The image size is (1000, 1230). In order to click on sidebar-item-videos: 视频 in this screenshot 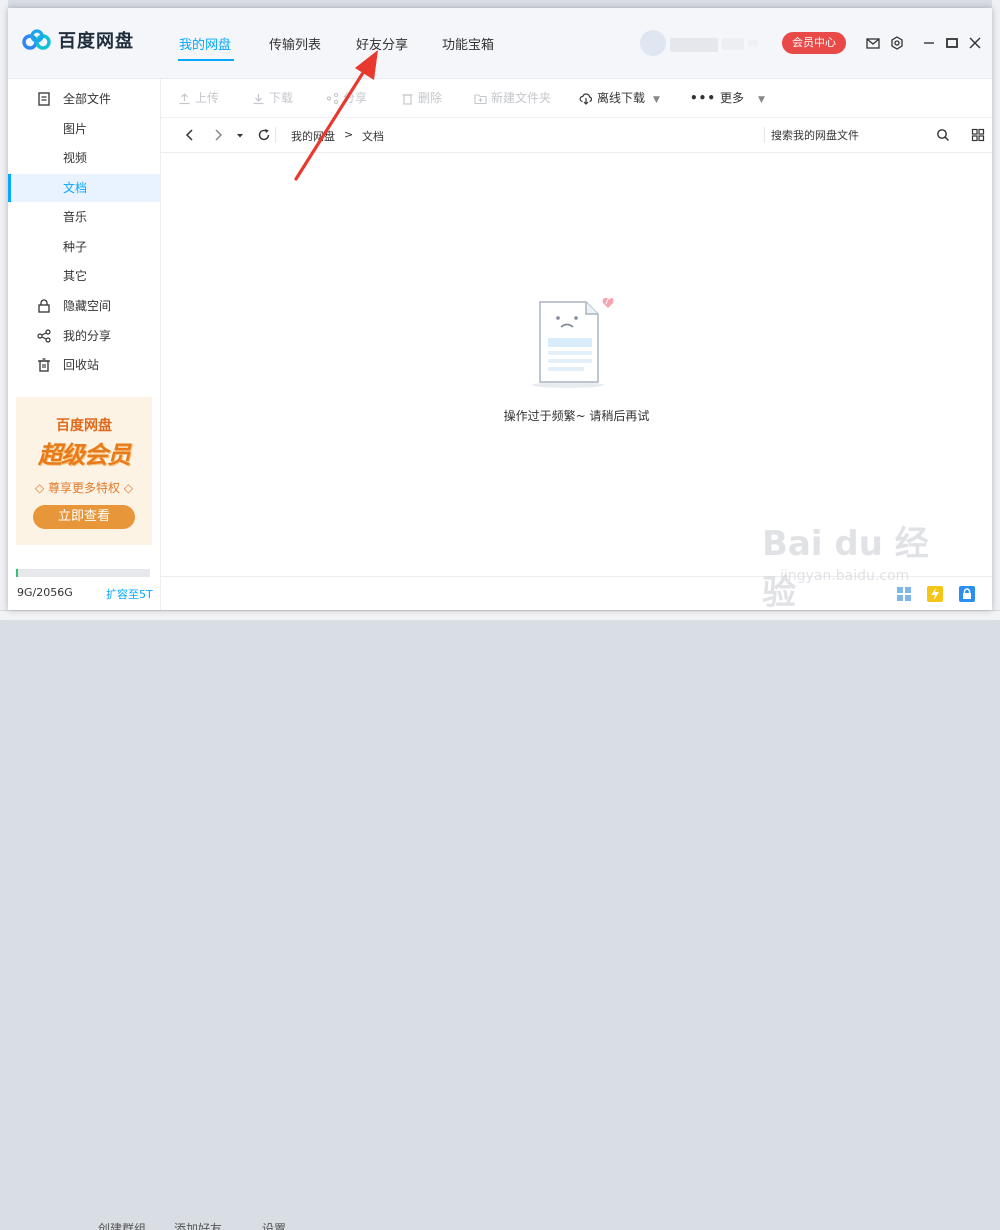, I will do `click(84, 158)`.